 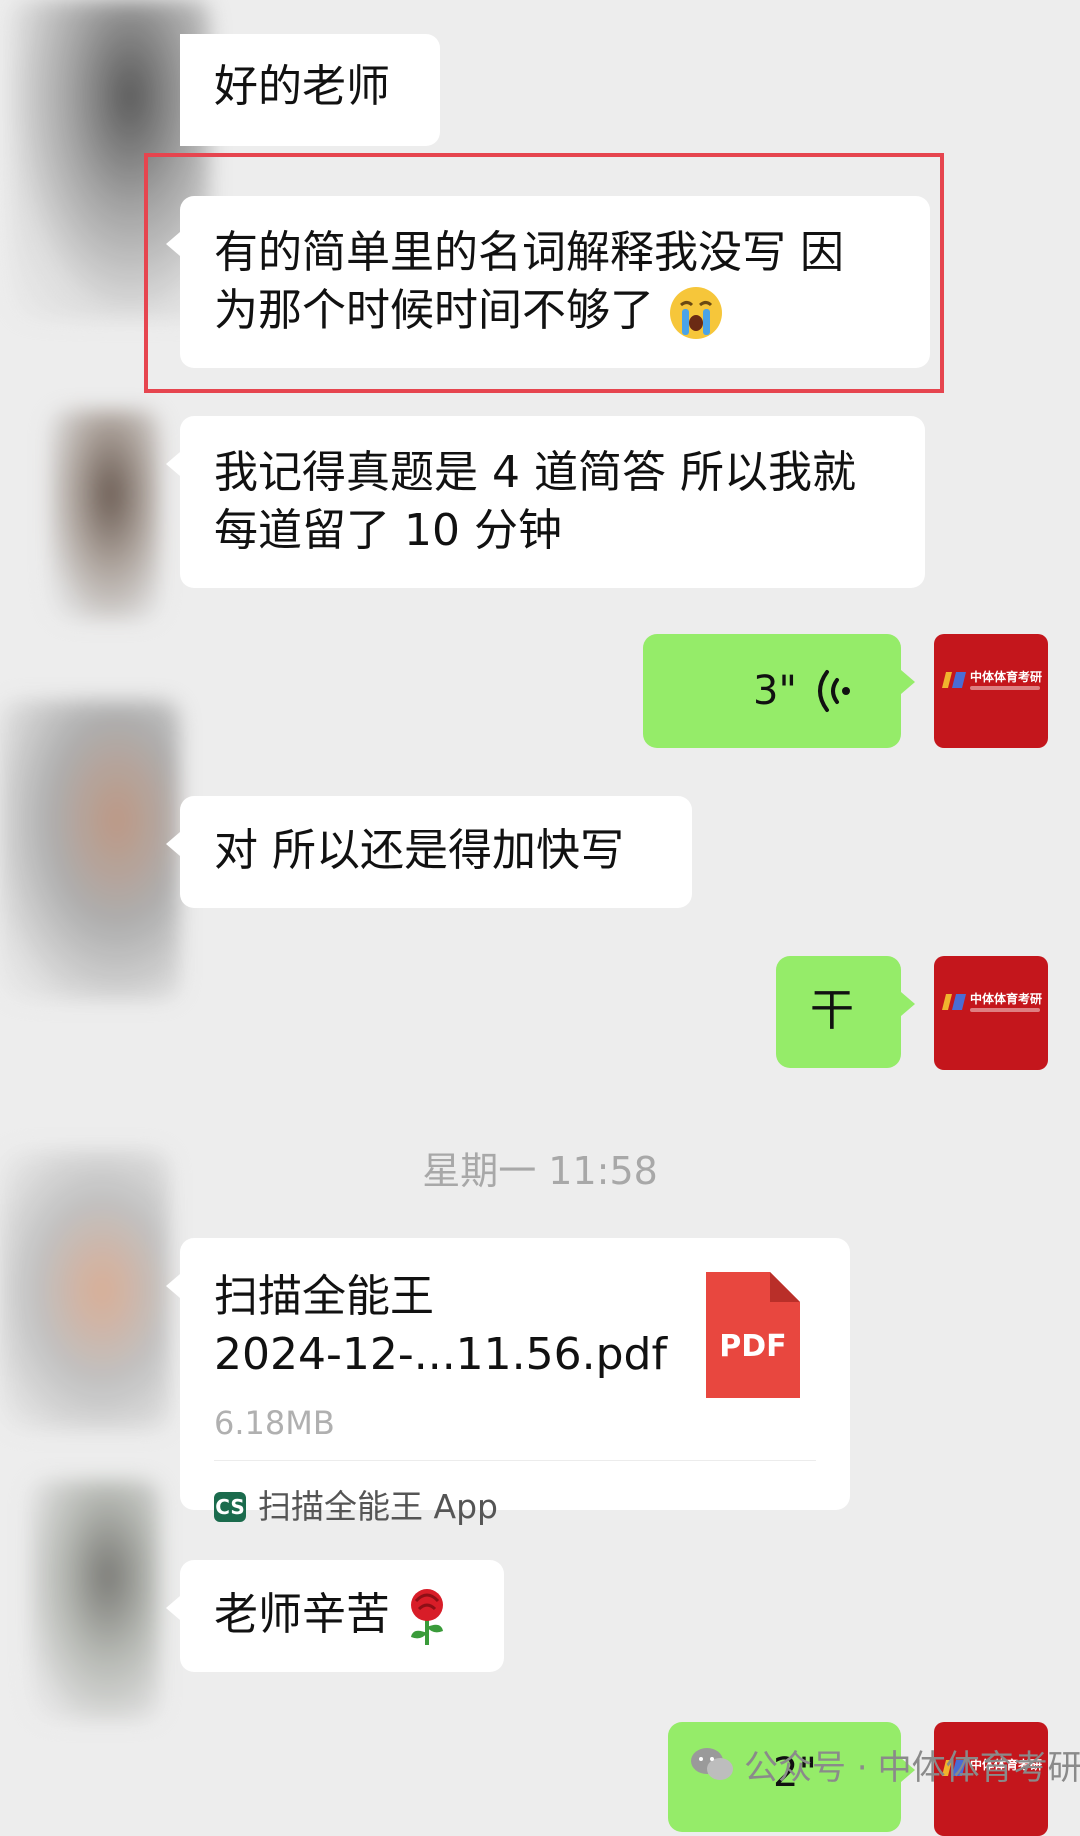 What do you see at coordinates (230, 1507) in the screenshot?
I see `camscanner-icon: CS` at bounding box center [230, 1507].